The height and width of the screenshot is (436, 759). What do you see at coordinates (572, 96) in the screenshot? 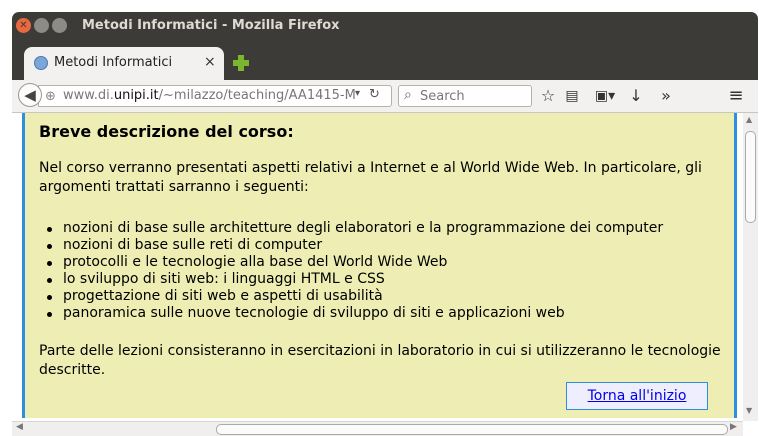
I see `reading-list-icon: ▤` at bounding box center [572, 96].